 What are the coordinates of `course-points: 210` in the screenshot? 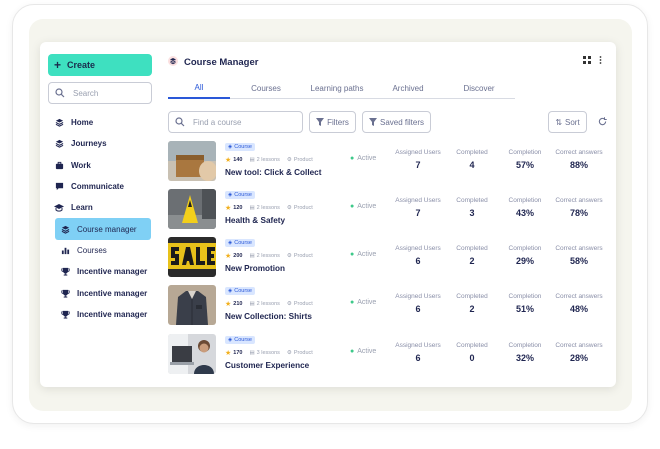 It's located at (238, 304).